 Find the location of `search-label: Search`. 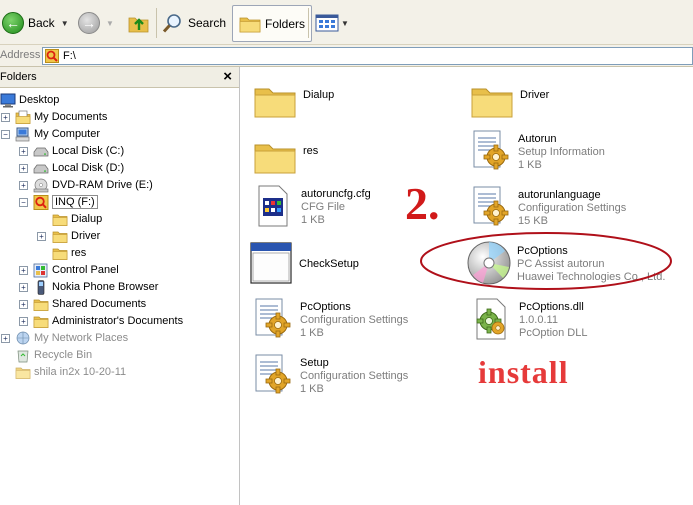

search-label: Search is located at coordinates (207, 23).